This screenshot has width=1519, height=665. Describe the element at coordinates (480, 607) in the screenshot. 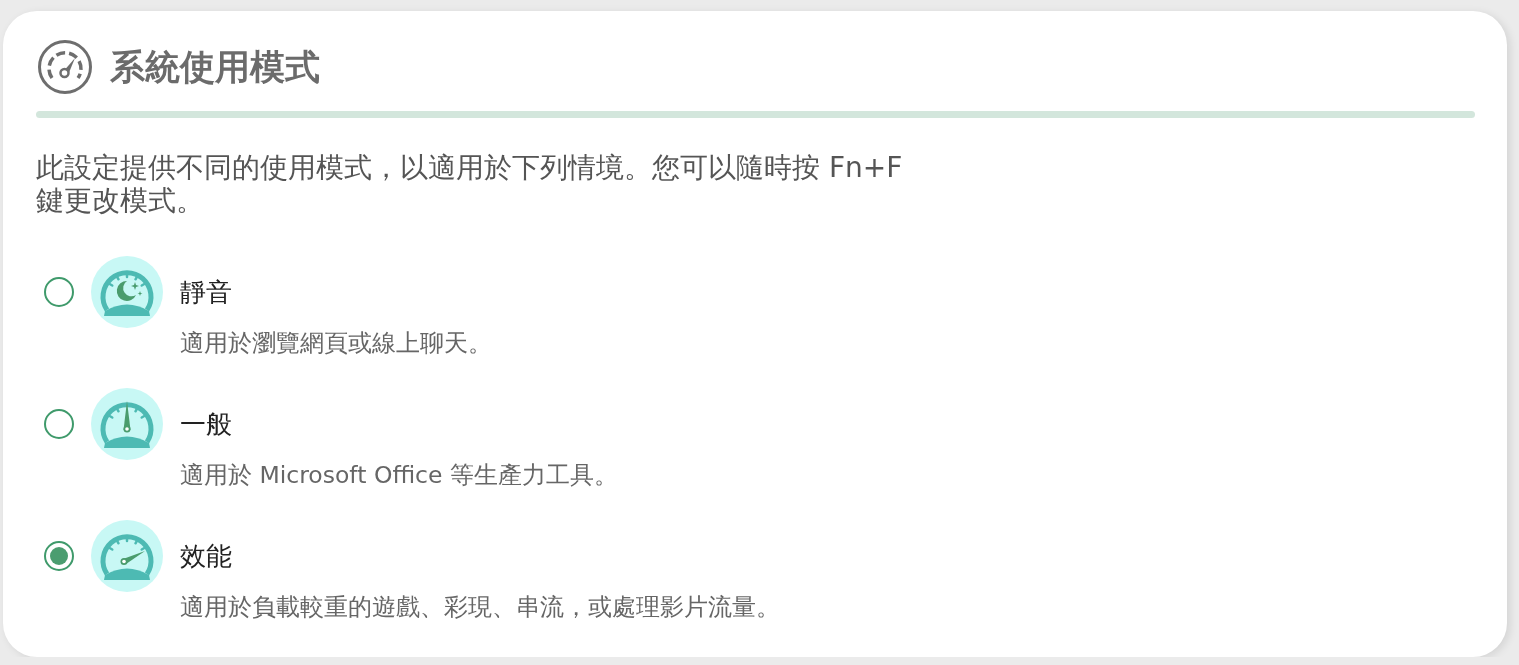

I see `mode-description: 適用於負載較重的遊戲、彩現、串流，或處理影片流量。` at that location.